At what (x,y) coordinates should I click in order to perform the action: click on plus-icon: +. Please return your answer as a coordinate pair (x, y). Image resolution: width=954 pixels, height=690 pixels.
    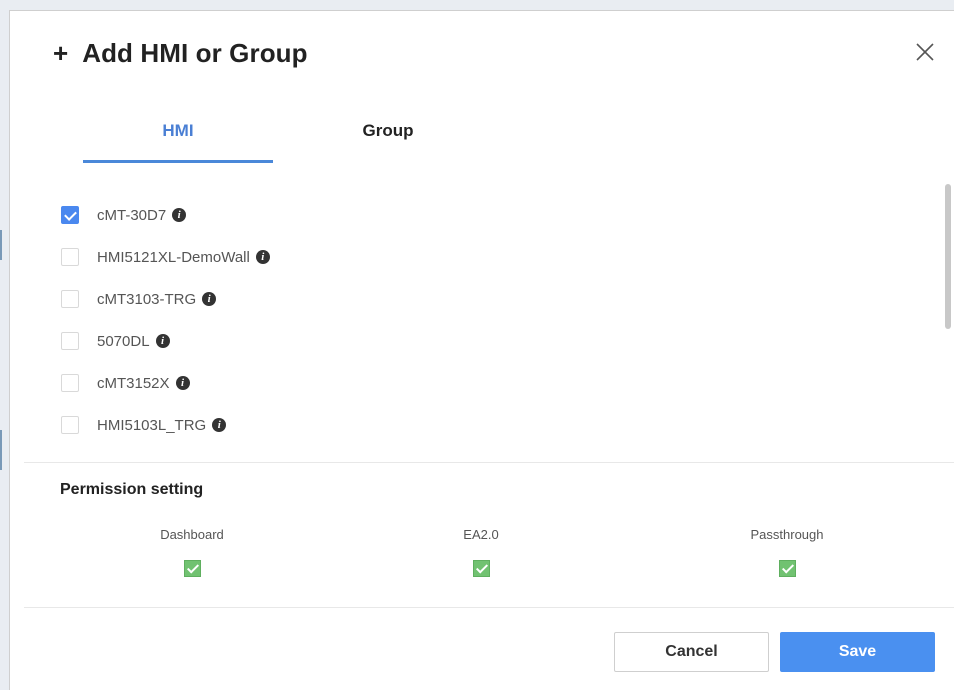
    Looking at the image, I should click on (61, 52).